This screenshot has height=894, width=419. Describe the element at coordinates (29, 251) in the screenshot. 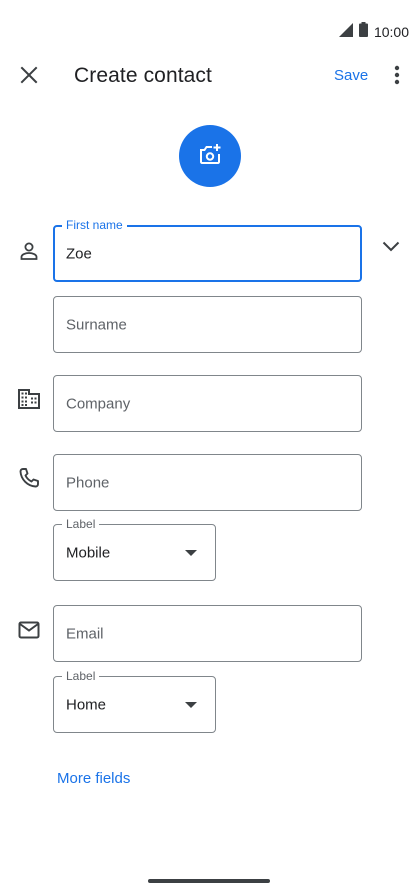

I see `person-icon` at that location.